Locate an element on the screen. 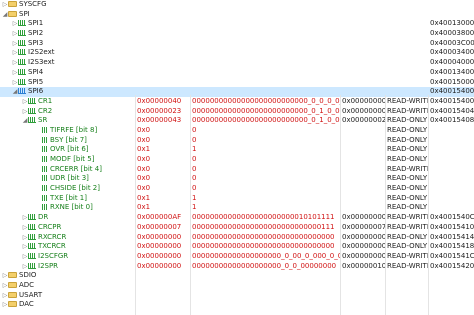 The width and height of the screenshot is (474, 315). hex-value: 0x000000AF is located at coordinates (163, 218).